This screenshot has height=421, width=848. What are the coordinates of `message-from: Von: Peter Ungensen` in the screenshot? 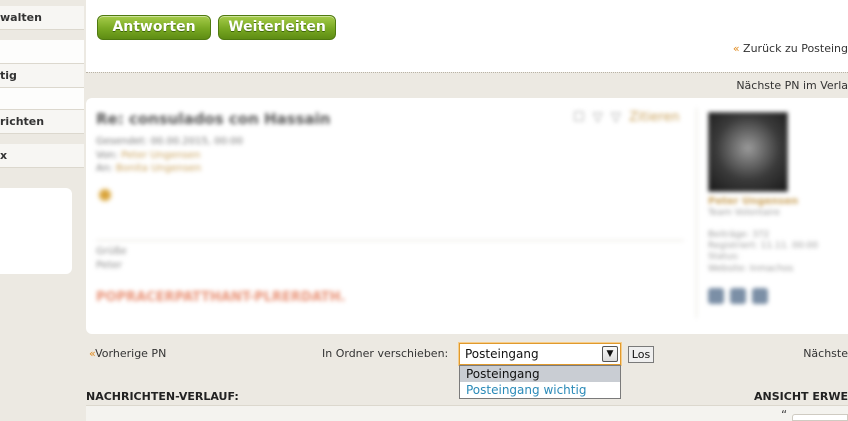 It's located at (148, 155).